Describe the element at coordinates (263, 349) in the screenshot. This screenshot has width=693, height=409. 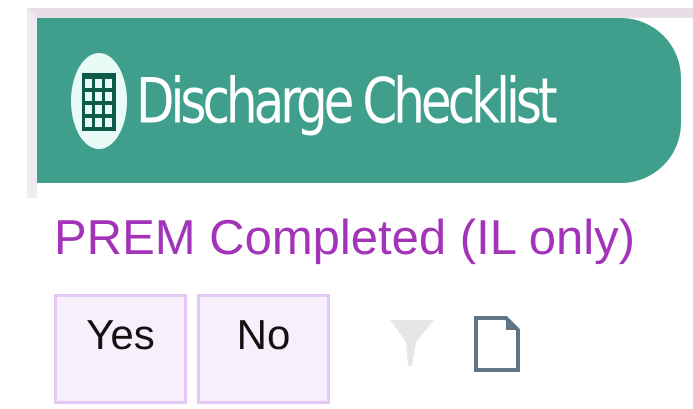
I see `option-button: No` at that location.